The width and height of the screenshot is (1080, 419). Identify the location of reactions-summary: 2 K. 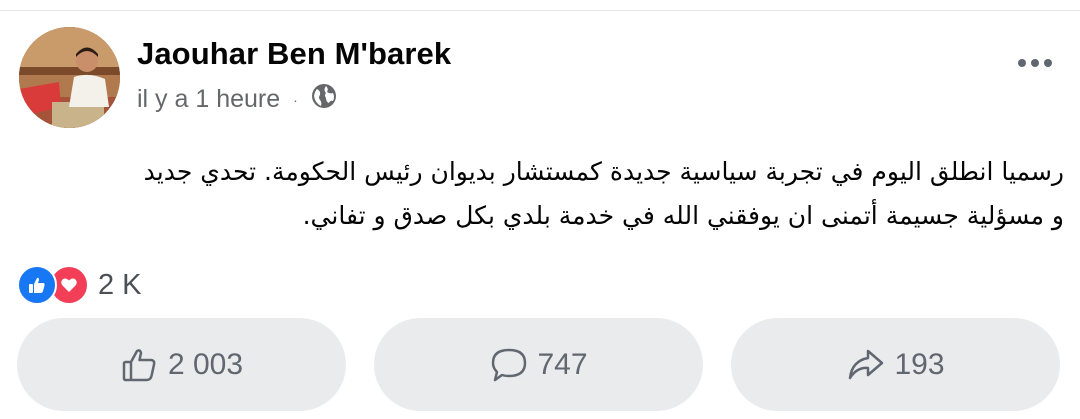
(79, 285).